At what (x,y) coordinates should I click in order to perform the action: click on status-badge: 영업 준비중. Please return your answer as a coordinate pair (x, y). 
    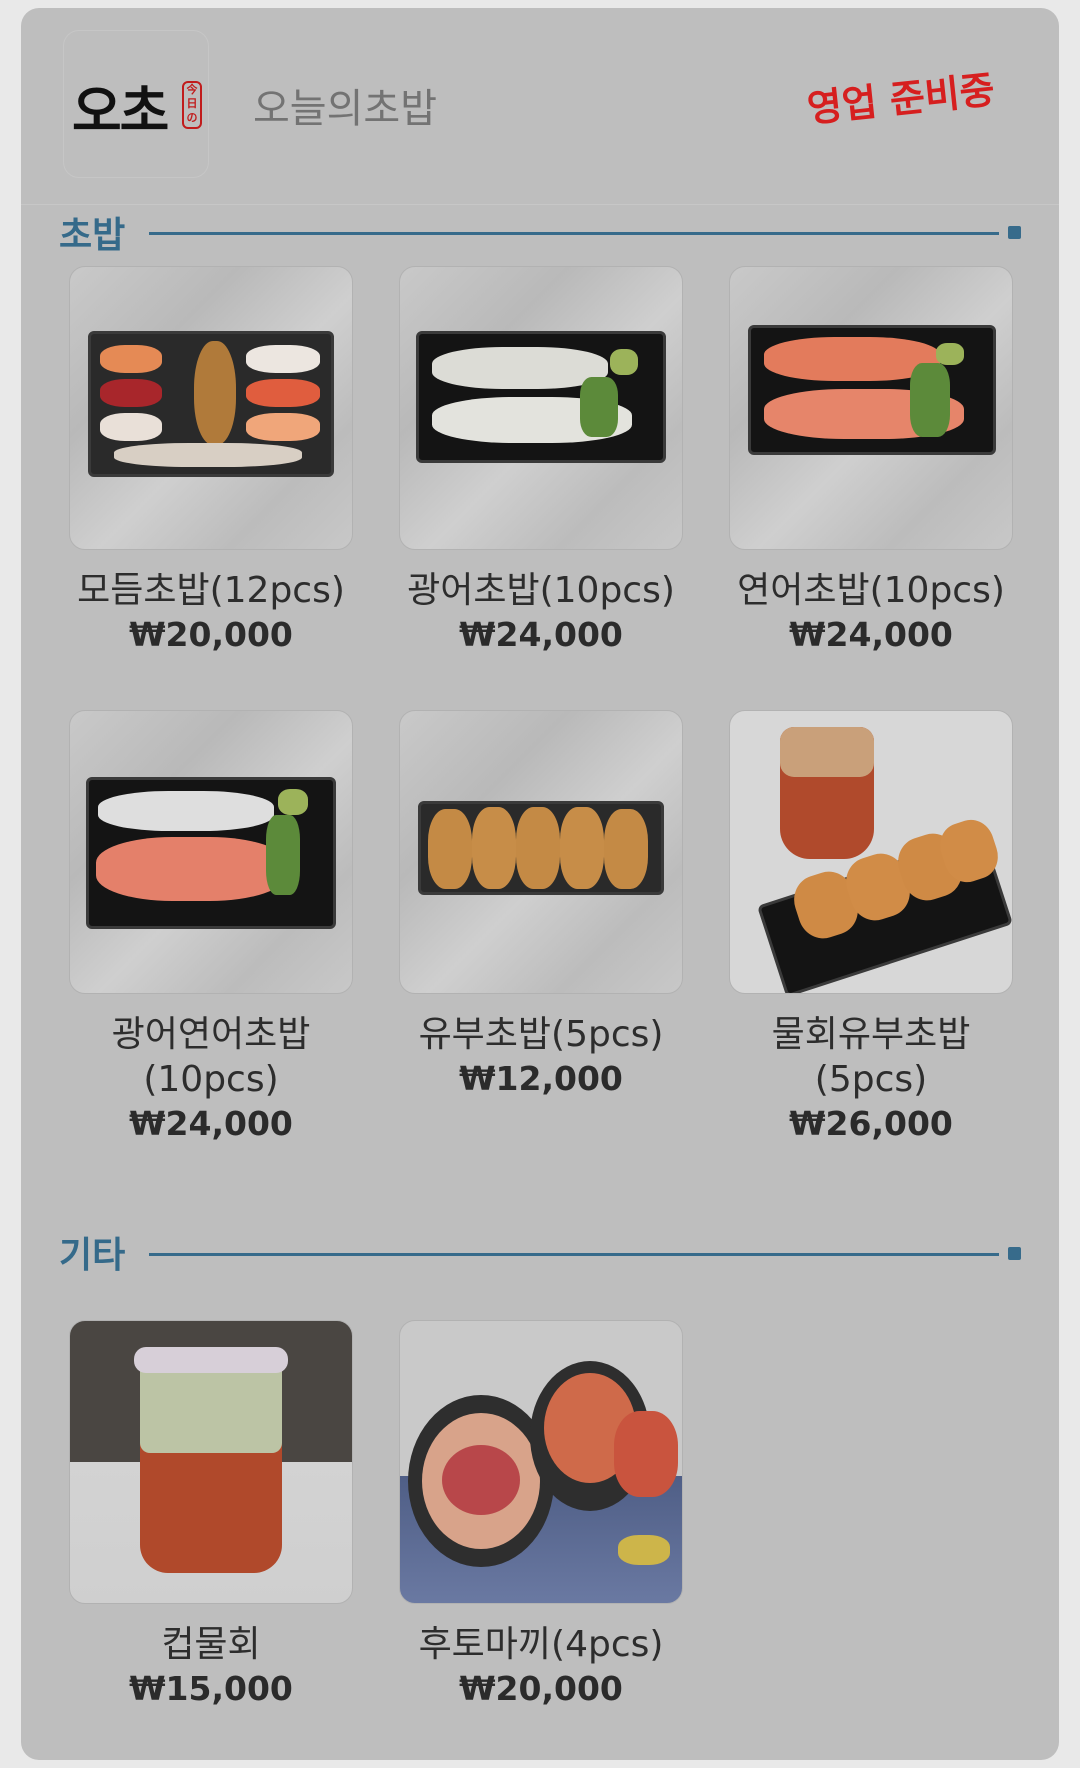
    Looking at the image, I should click on (901, 99).